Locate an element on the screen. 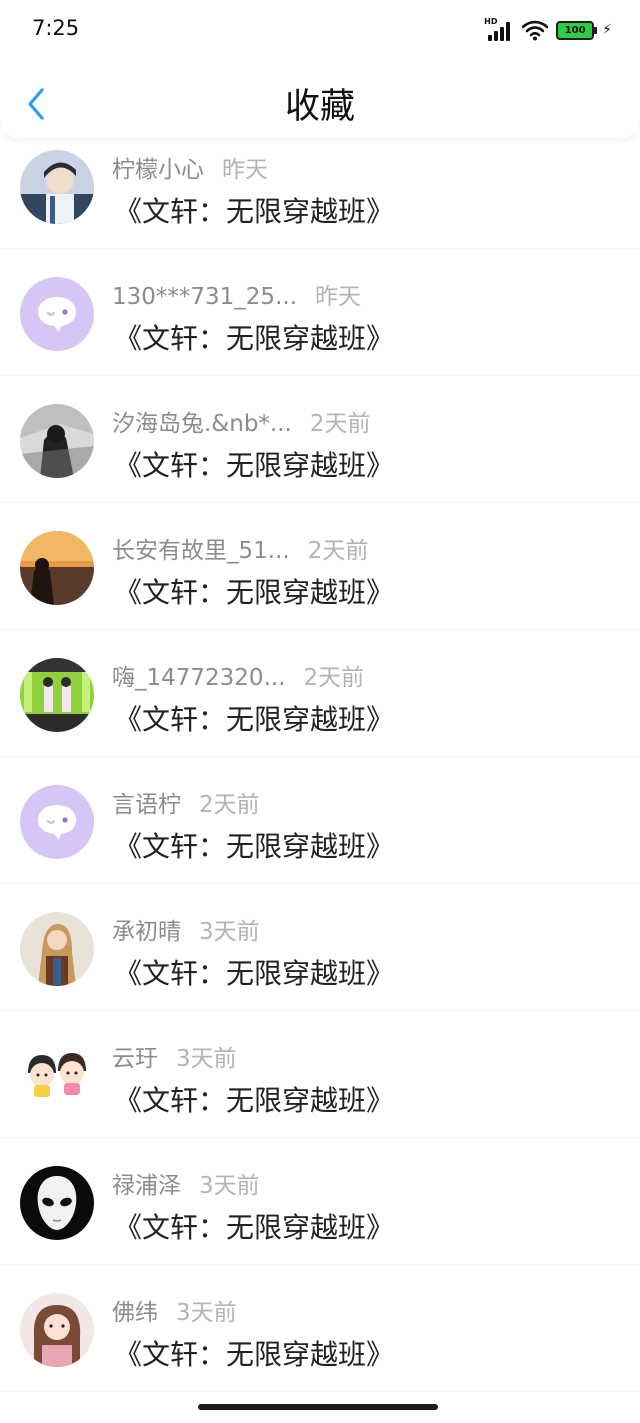 The image size is (640, 1423). list-item: 禄浦泽 3天前 《文轩：无限穿越班》 is located at coordinates (320, 1201).